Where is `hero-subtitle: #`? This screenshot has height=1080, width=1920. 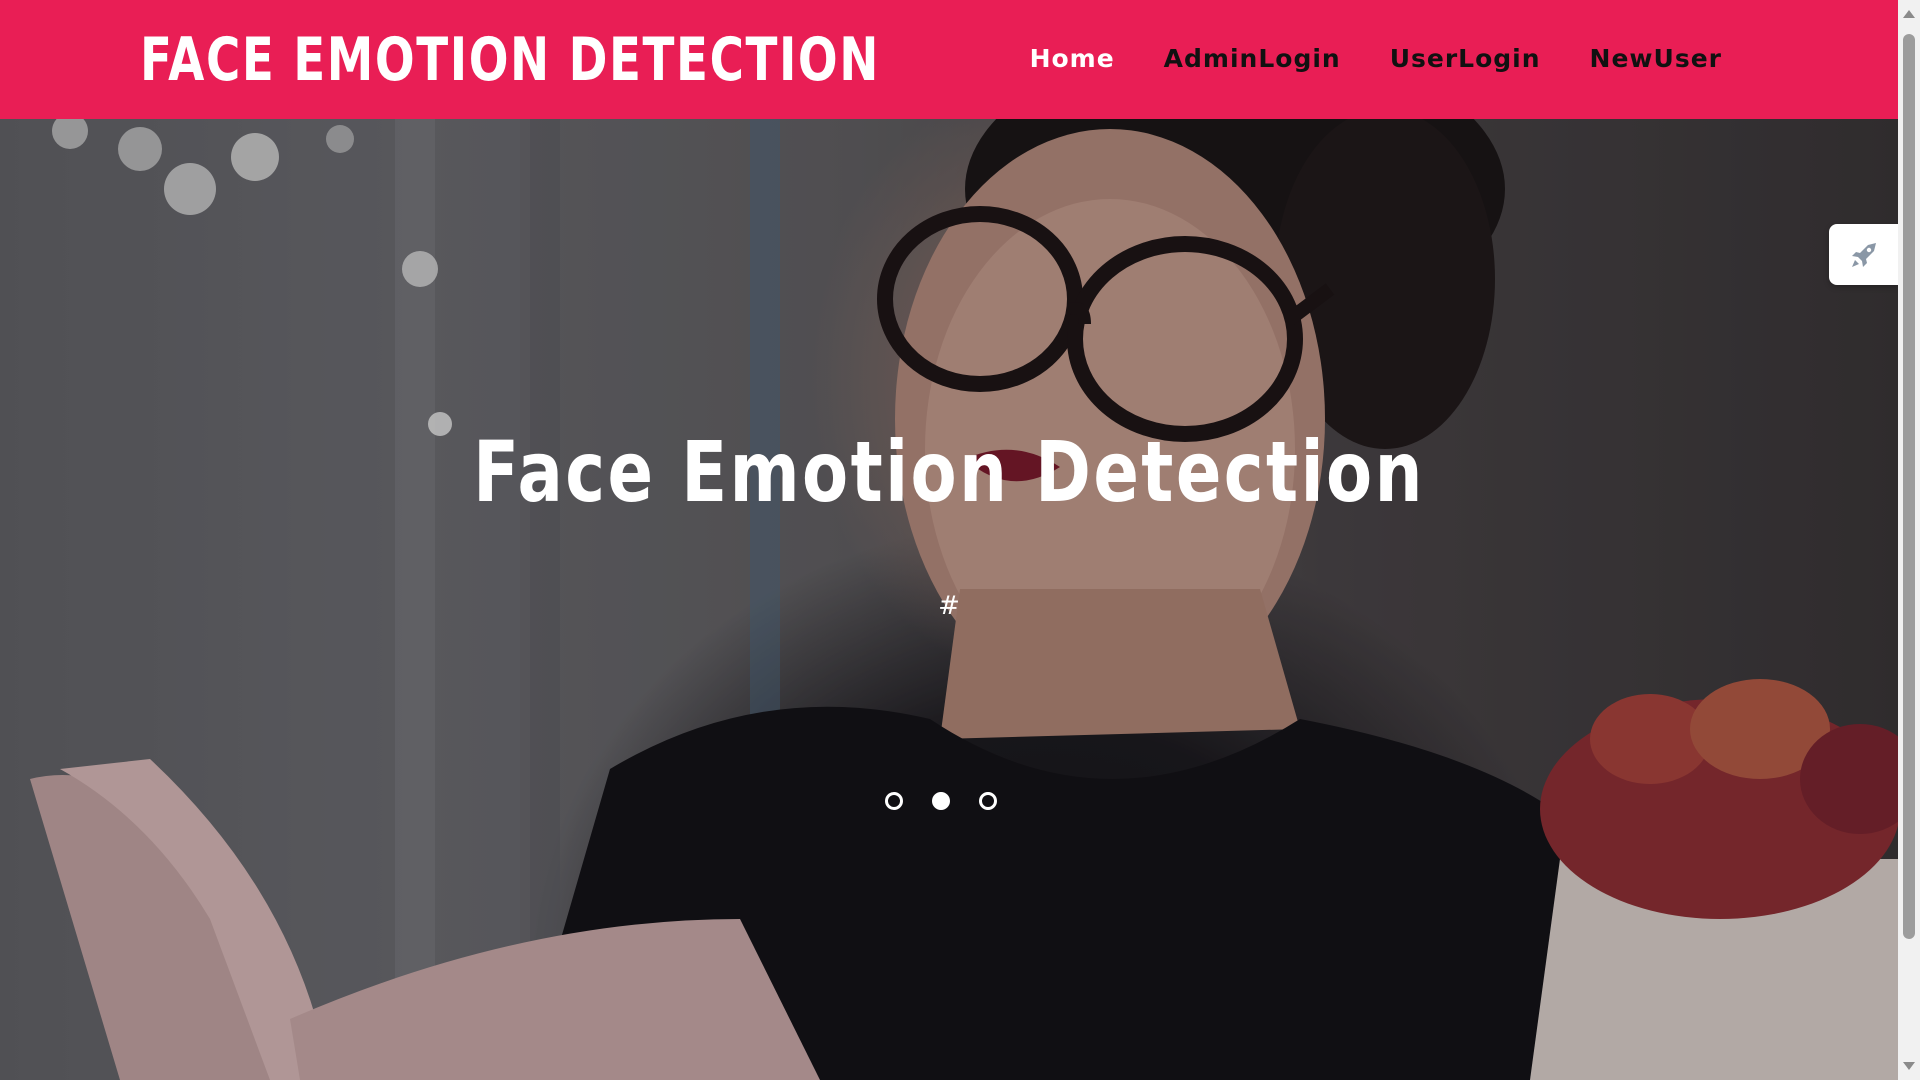
hero-subtitle: # is located at coordinates (949, 606).